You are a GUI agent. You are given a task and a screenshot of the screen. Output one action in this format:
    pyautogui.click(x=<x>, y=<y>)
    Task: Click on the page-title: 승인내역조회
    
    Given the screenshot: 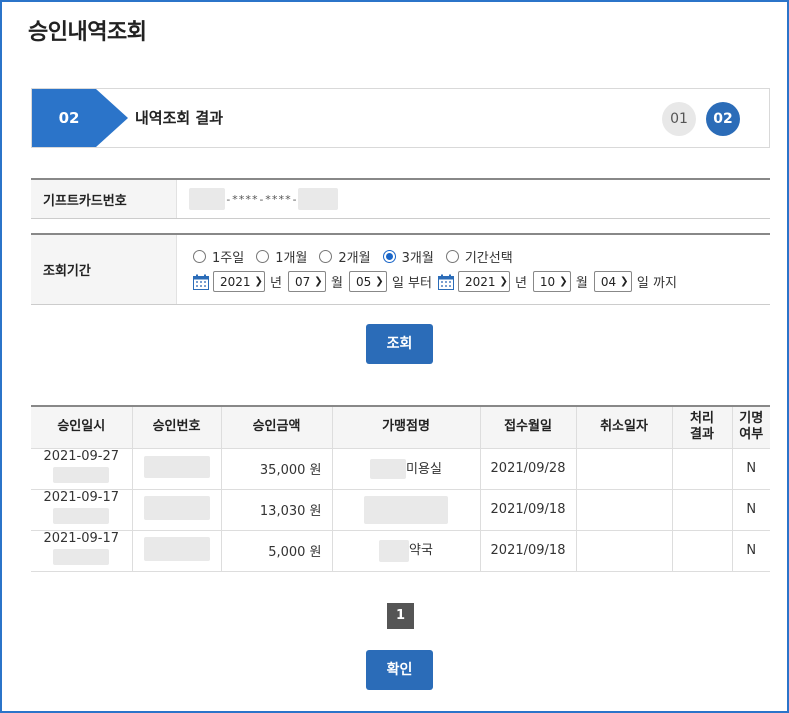 What is the action you would take?
    pyautogui.click(x=87, y=32)
    